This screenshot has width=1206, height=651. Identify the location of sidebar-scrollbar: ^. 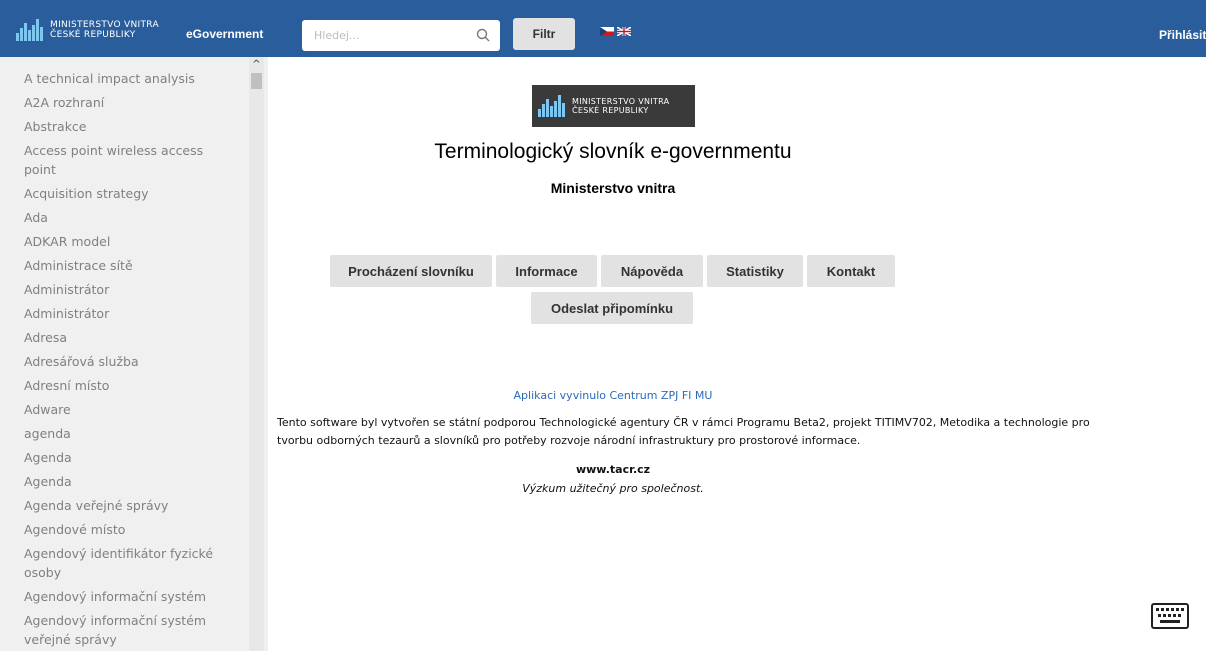
(256, 354).